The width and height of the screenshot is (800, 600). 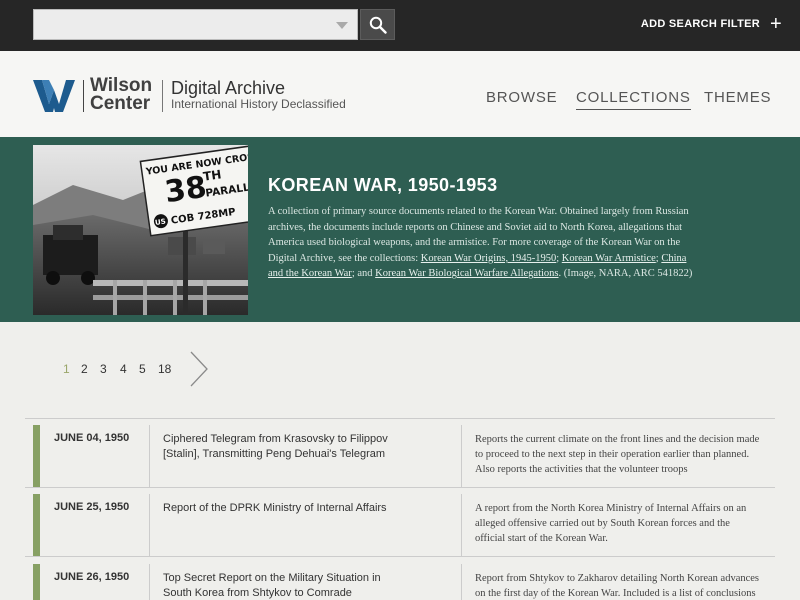 I want to click on site-title: Digital Archive, so click(x=228, y=88).